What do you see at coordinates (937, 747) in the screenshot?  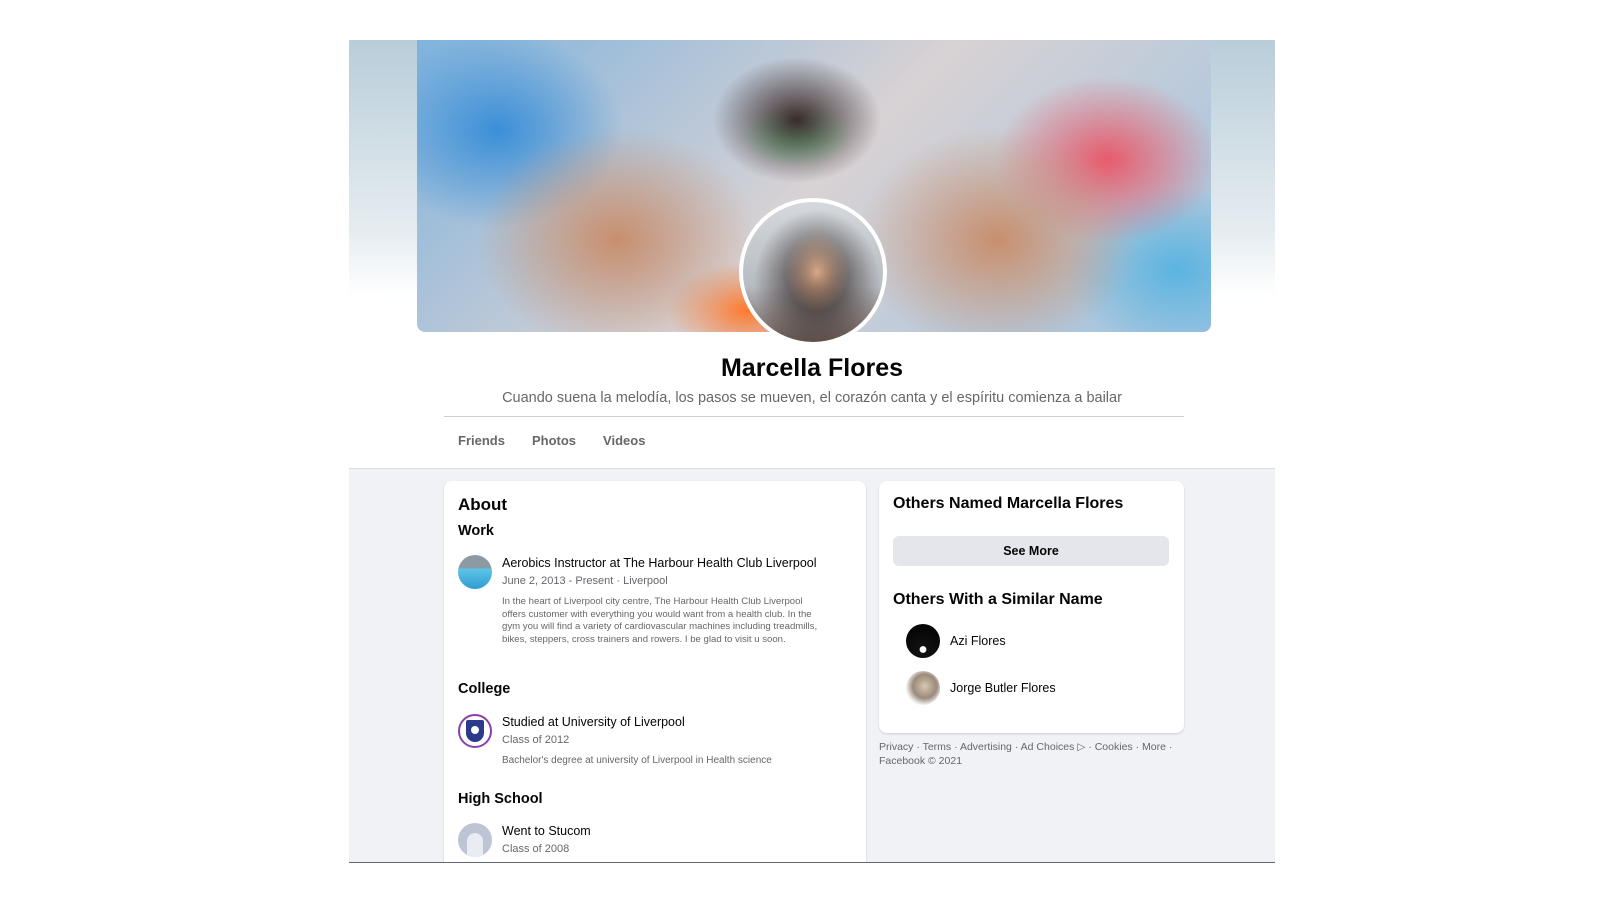 I see `terms-link: Terms` at bounding box center [937, 747].